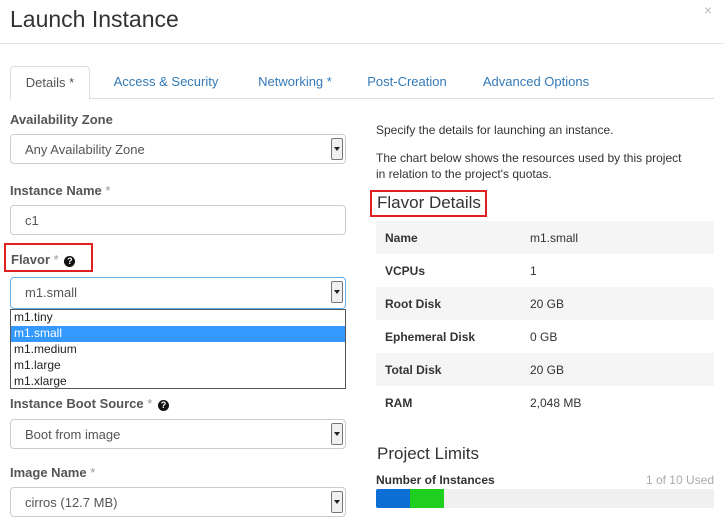  I want to click on row-value: 0 GB, so click(544, 336).